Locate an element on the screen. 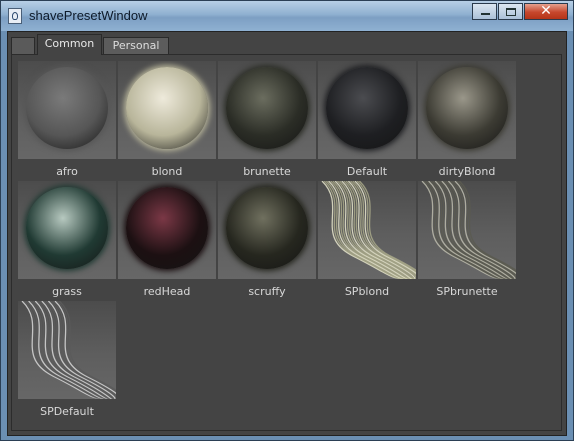 The height and width of the screenshot is (441, 574). preset-item-grass: grass is located at coordinates (67, 241).